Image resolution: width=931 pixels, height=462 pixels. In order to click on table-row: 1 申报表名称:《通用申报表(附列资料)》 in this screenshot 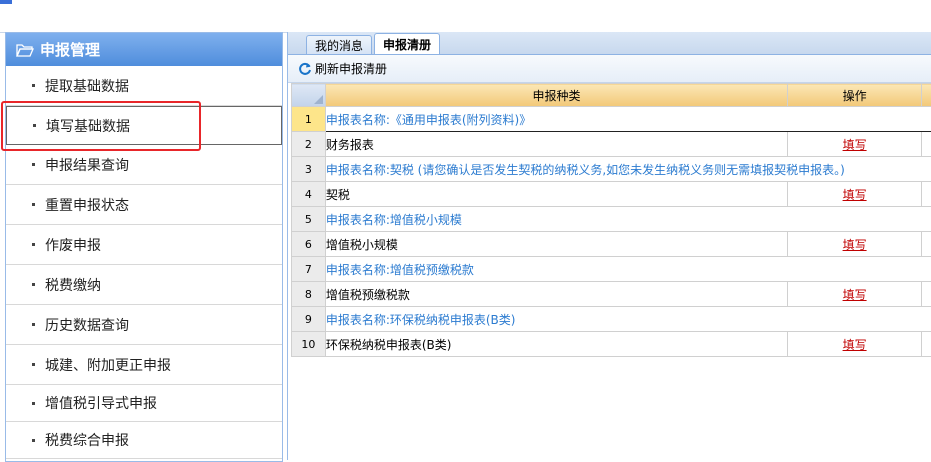, I will do `click(611, 119)`.